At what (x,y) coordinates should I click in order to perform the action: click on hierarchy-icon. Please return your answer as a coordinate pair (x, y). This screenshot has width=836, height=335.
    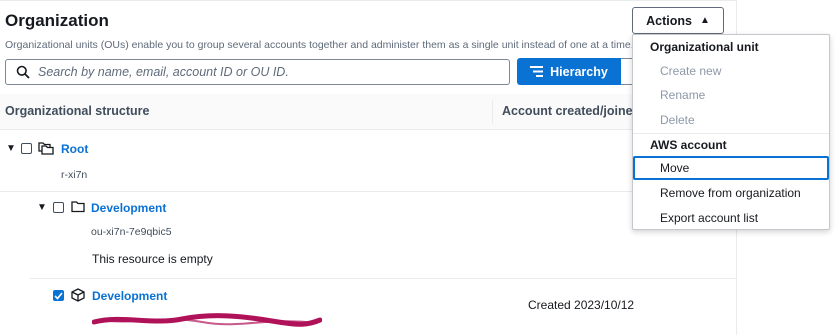
    Looking at the image, I should click on (537, 71).